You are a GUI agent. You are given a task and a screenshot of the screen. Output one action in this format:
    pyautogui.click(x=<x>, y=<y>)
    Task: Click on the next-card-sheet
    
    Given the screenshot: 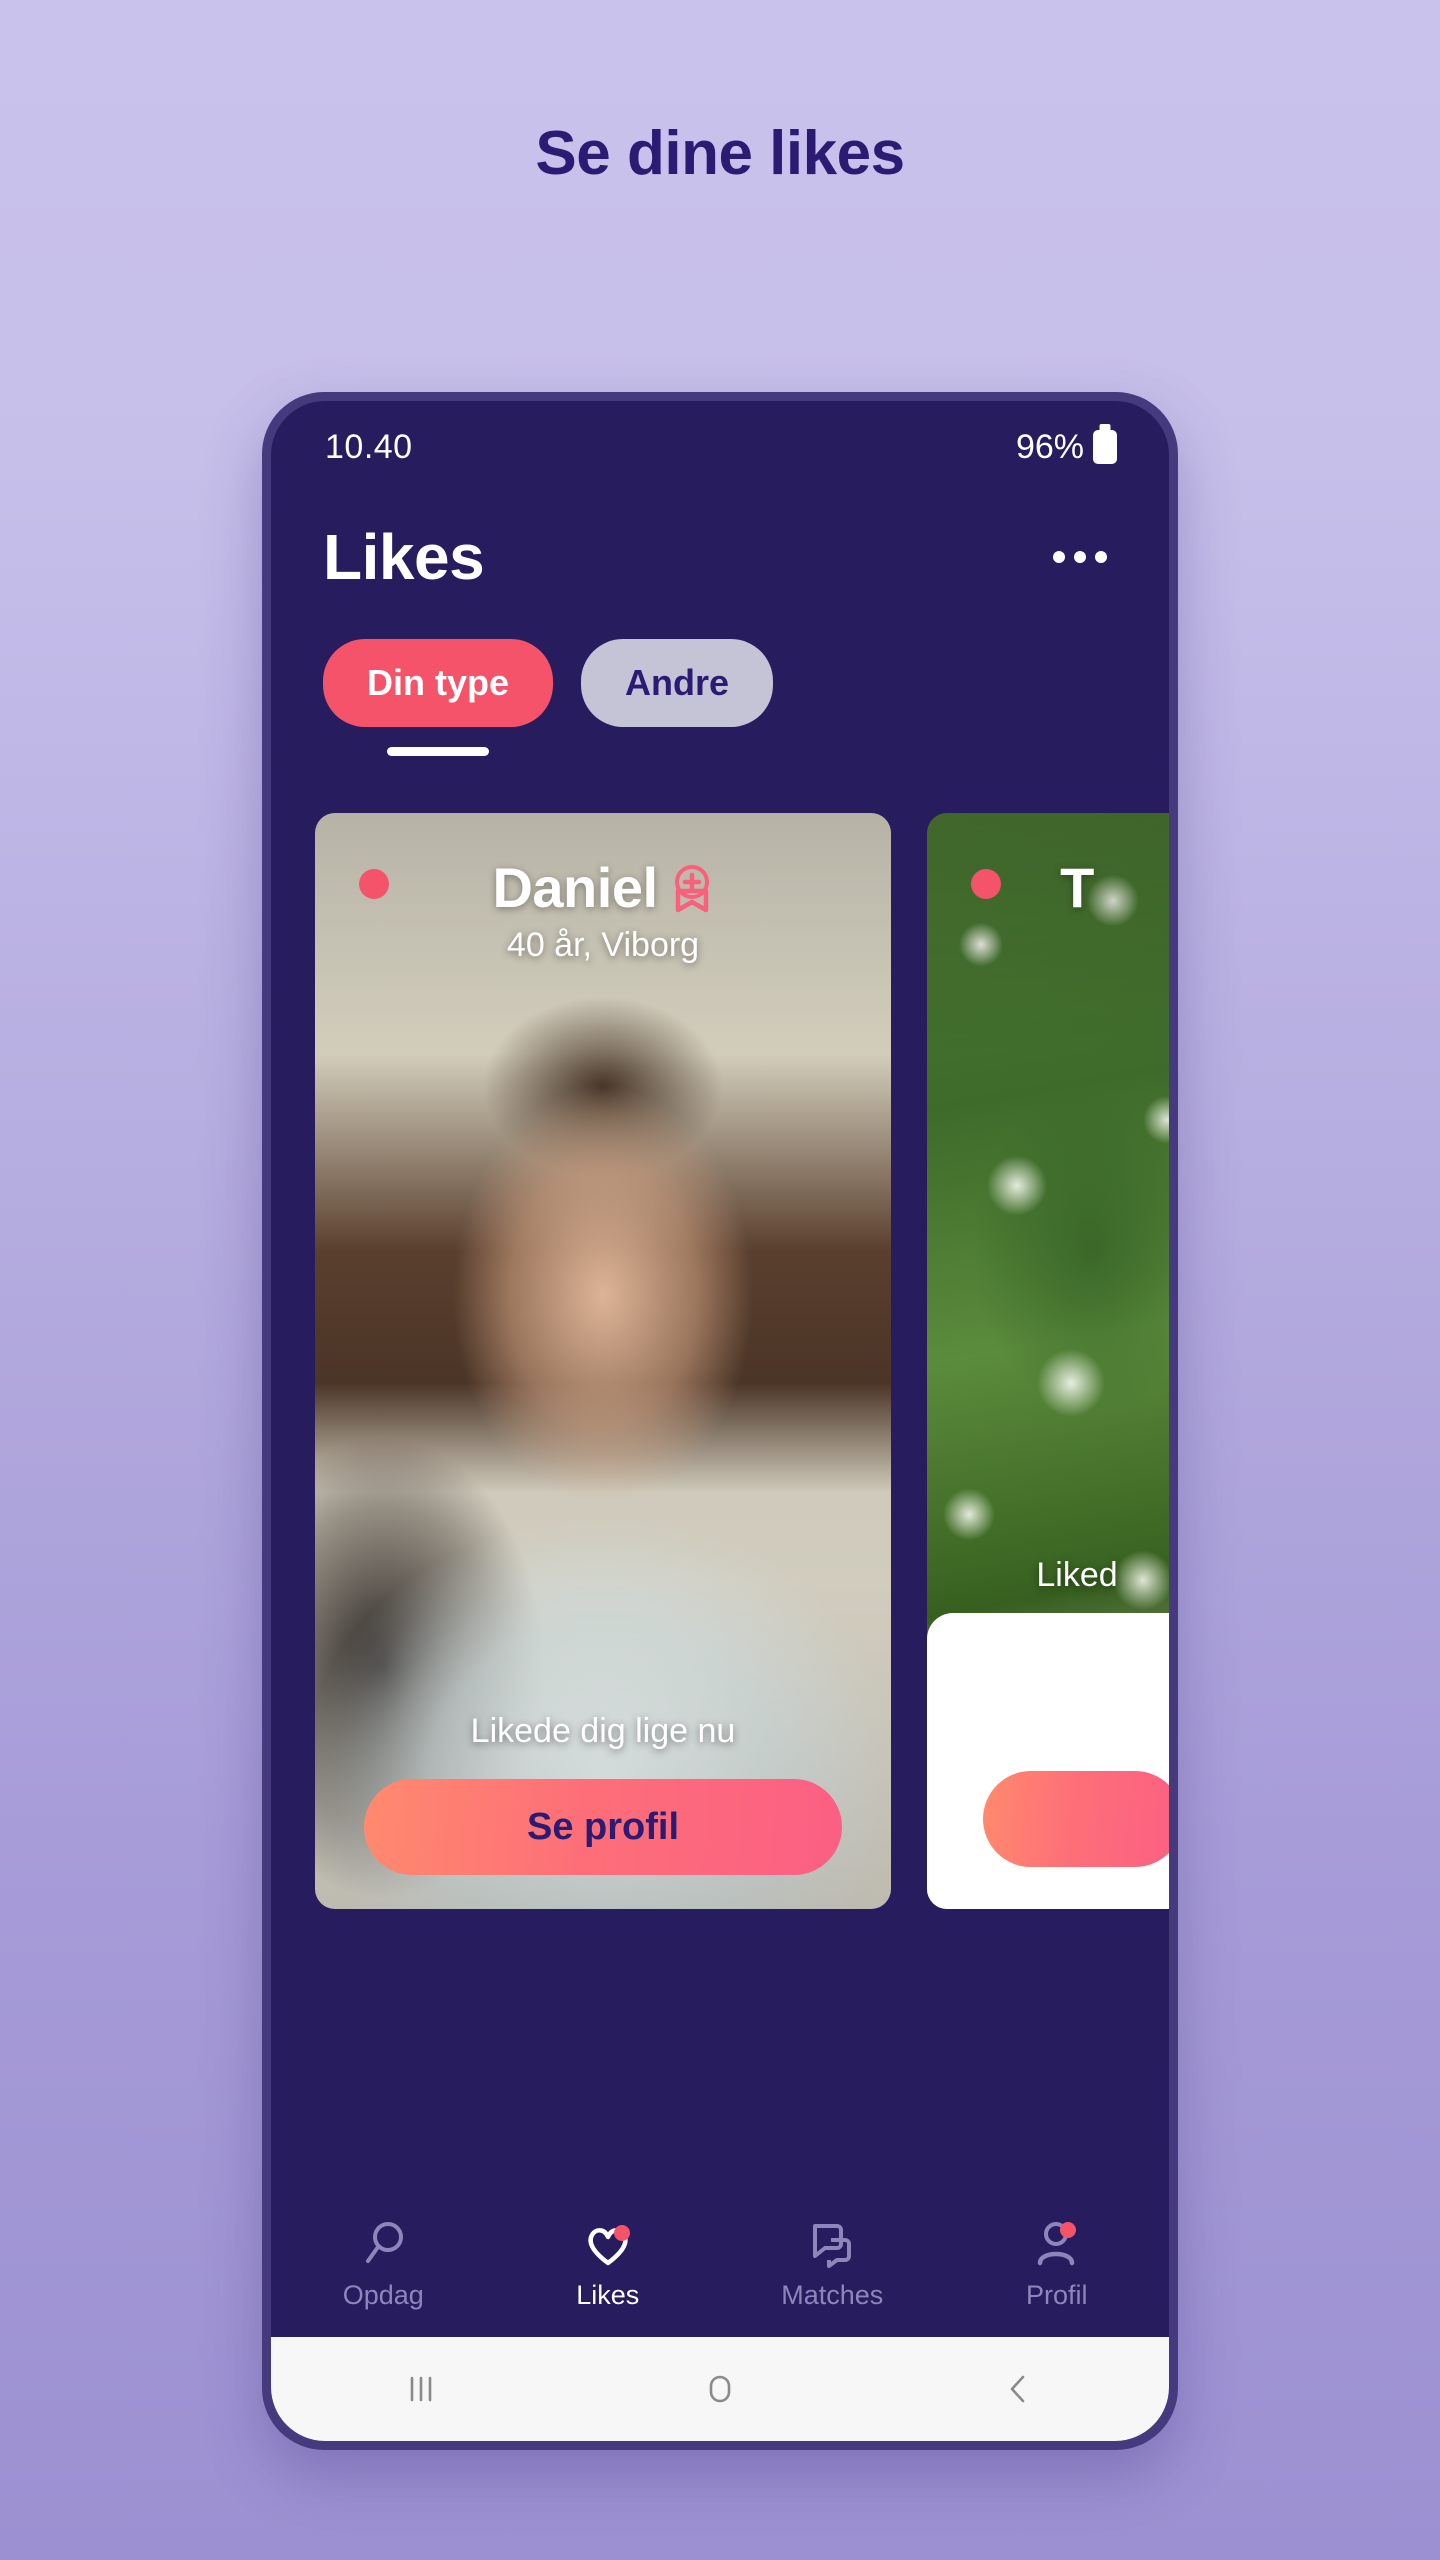 What is the action you would take?
    pyautogui.click(x=1048, y=1761)
    